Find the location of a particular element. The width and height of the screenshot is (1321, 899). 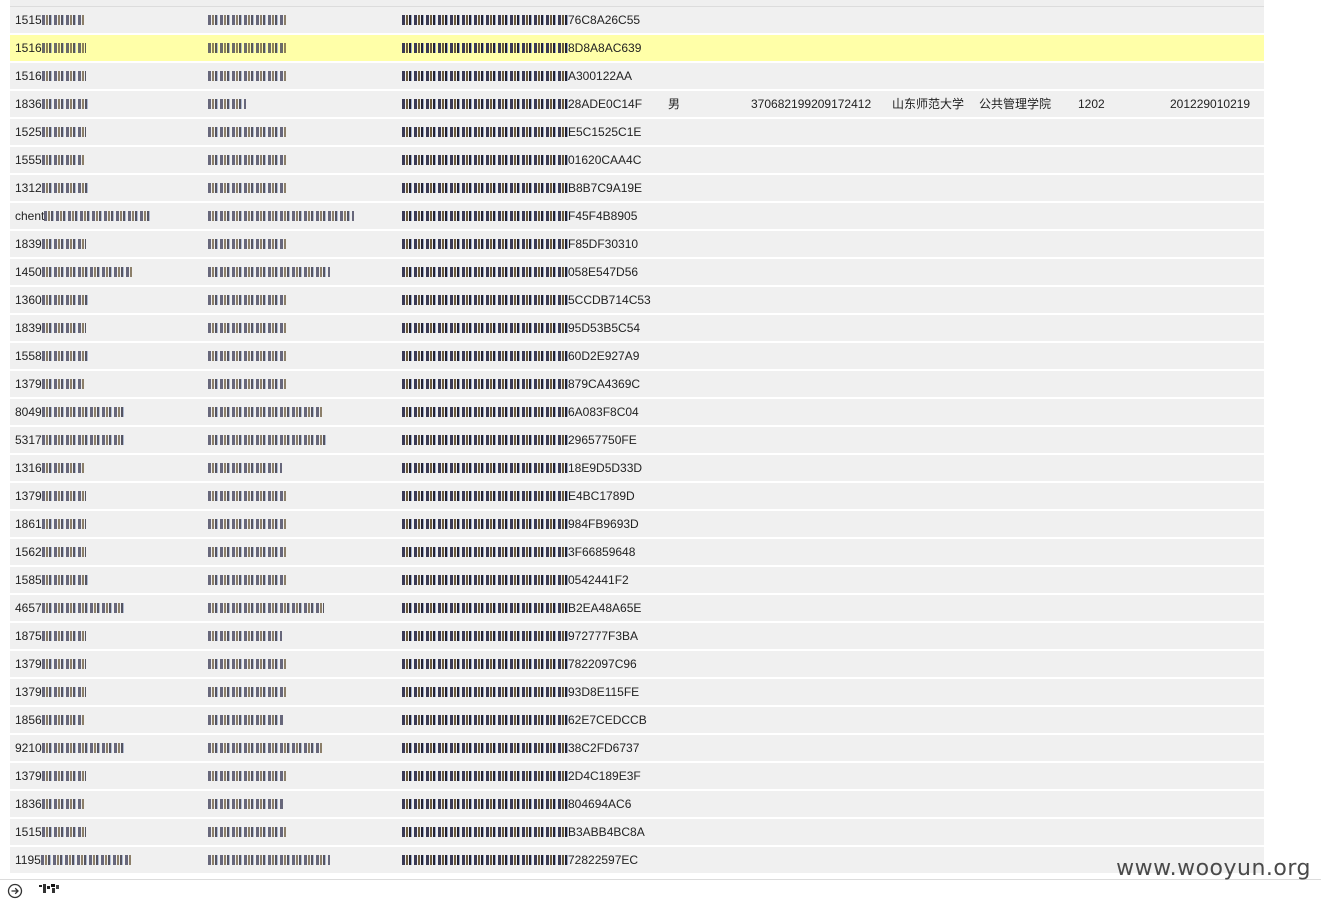

hash-cell: 984FB9693D is located at coordinates (533, 524).